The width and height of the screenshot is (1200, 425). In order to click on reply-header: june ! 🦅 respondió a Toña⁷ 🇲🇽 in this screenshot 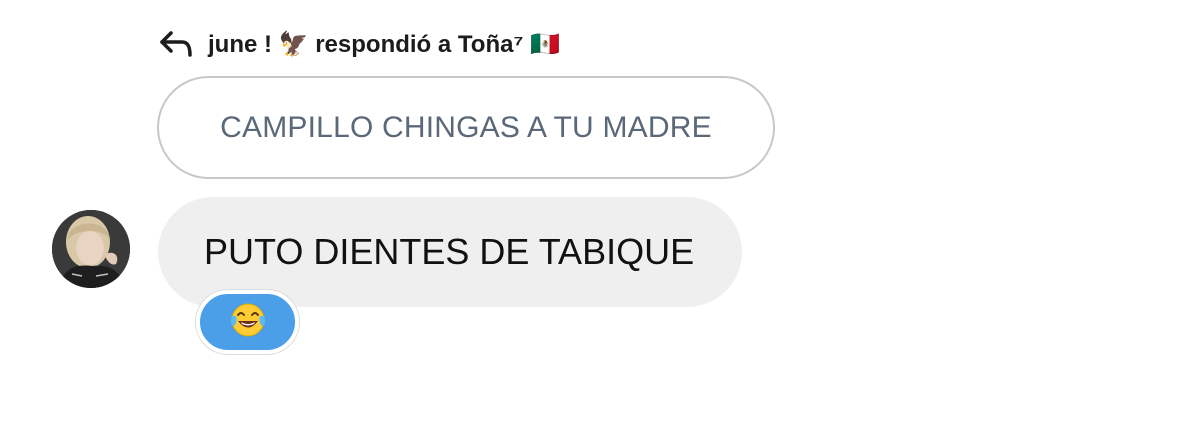, I will do `click(359, 44)`.